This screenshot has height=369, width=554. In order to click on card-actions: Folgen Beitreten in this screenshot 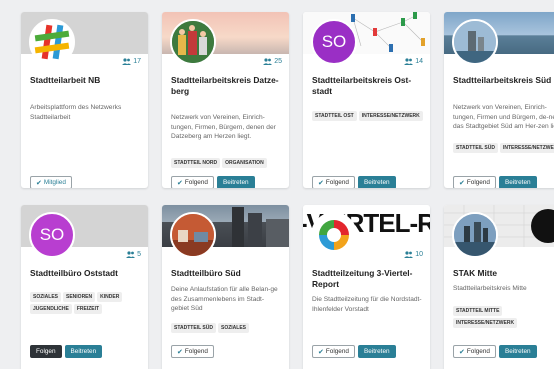, I will do `click(66, 351)`.